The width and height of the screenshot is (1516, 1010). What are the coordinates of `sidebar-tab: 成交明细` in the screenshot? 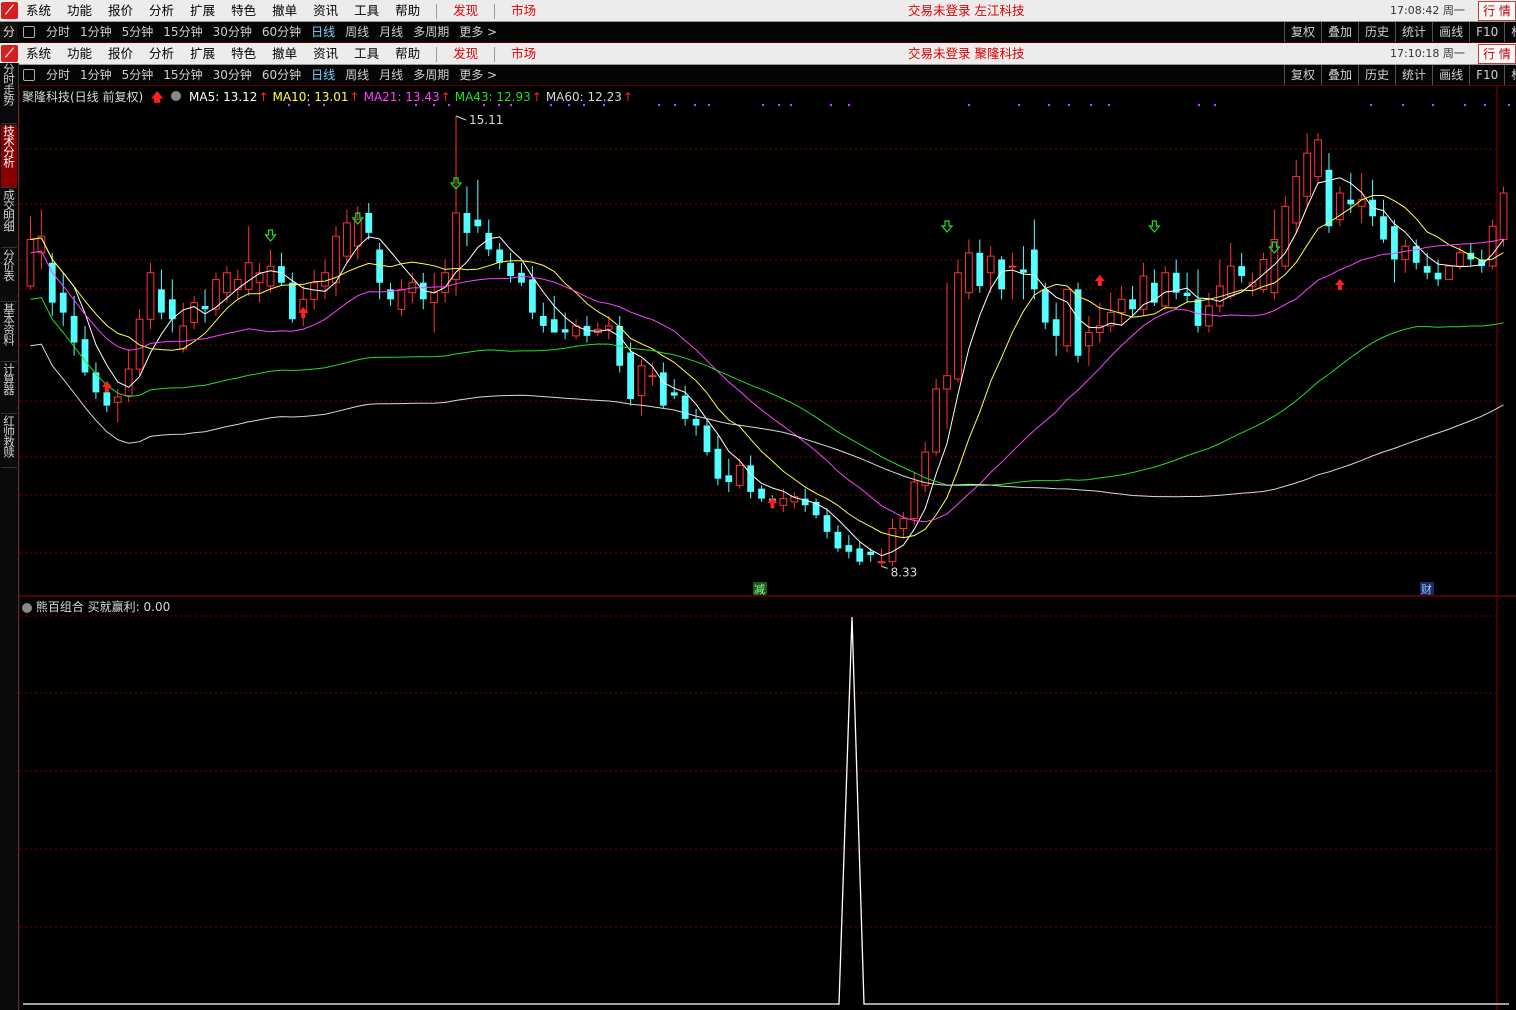 It's located at (9, 218).